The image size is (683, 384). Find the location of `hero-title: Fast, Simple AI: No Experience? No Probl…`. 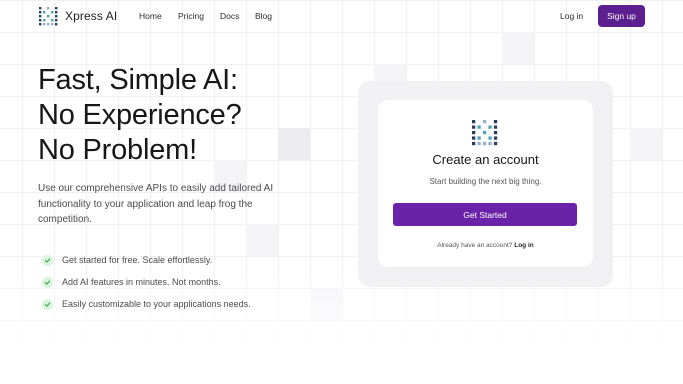

hero-title: Fast, Simple AI: No Experience? No Probl… is located at coordinates (140, 115).